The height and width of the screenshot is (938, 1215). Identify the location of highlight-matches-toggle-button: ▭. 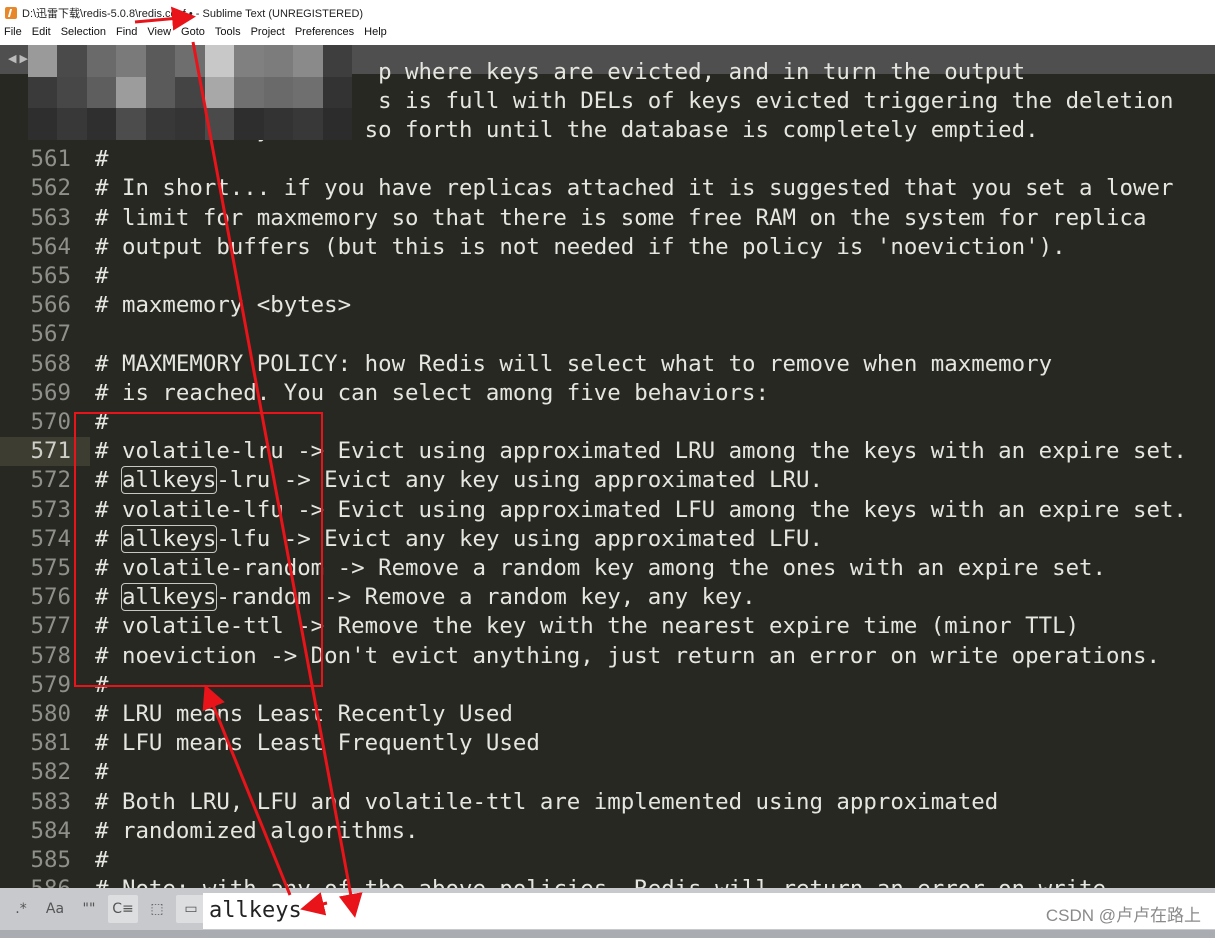
(191, 909).